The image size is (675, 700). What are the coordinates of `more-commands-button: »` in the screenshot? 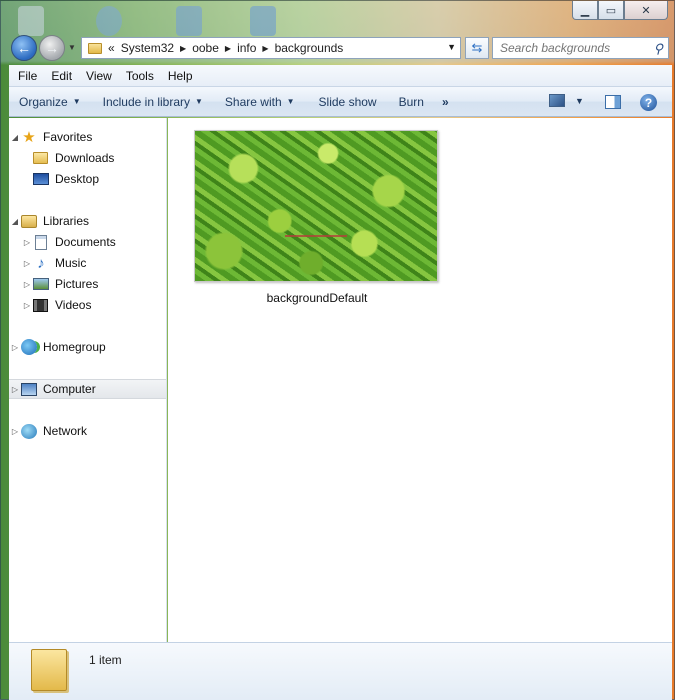 It's located at (445, 102).